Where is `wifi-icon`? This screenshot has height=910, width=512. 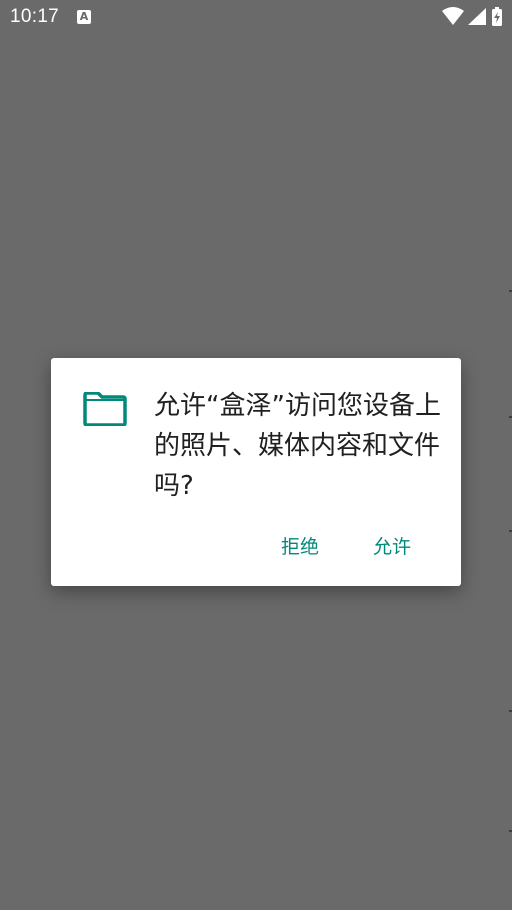
wifi-icon is located at coordinates (453, 16).